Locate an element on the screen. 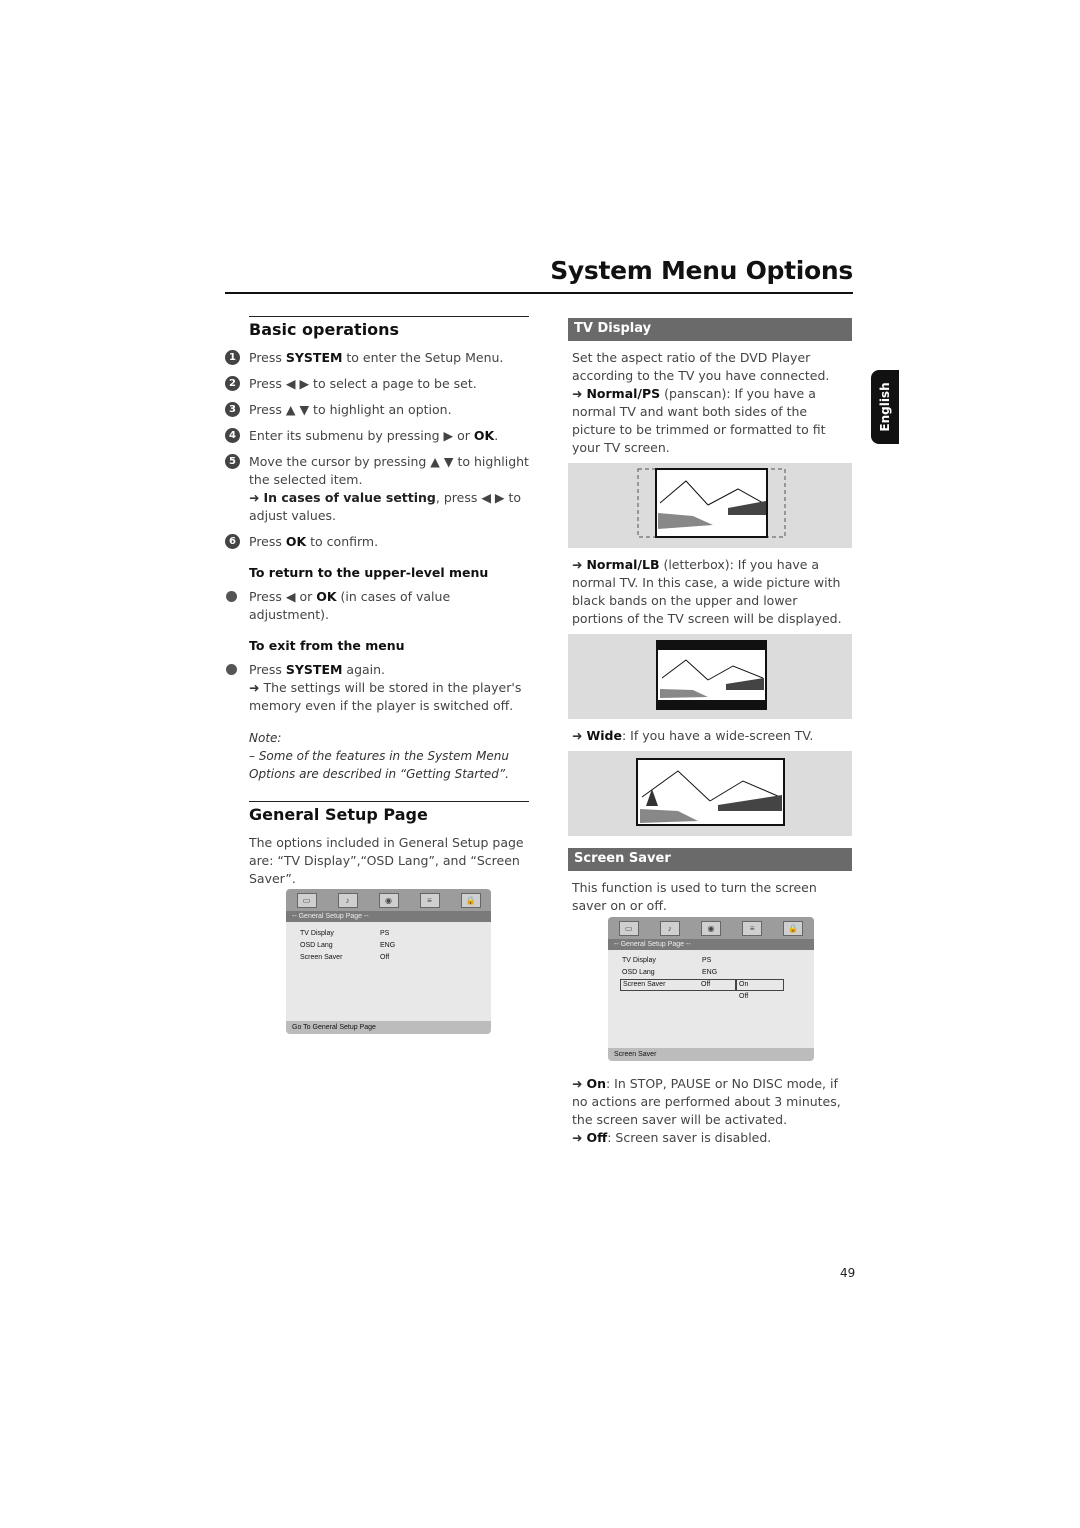 This screenshot has width=1080, height=1528. menu-row-highlighted: Screen Saver Off is located at coordinates (678, 985).